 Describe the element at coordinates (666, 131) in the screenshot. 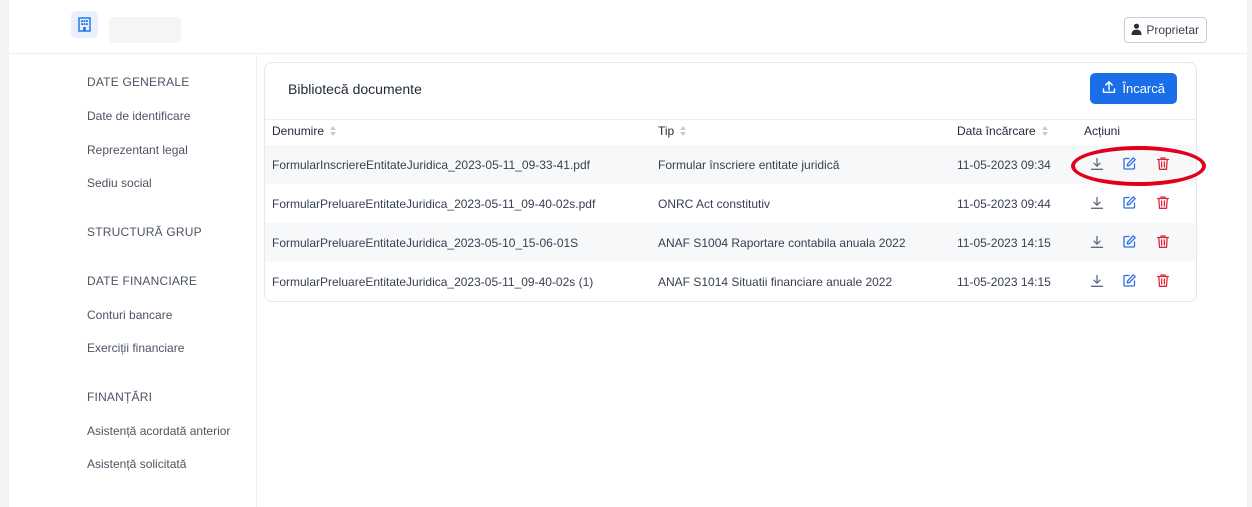

I see `column-type-label: Tip` at that location.